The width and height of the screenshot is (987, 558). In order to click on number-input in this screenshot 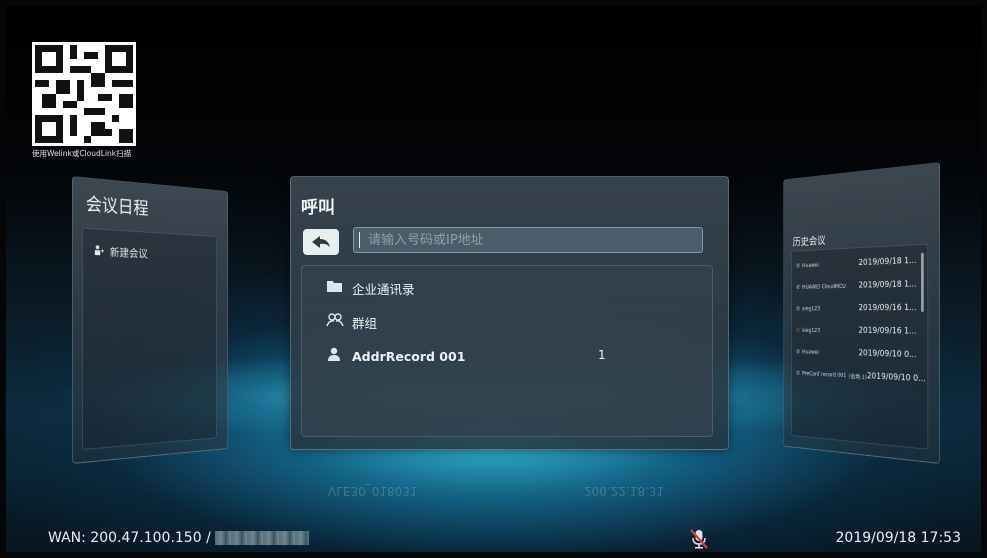, I will do `click(528, 240)`.